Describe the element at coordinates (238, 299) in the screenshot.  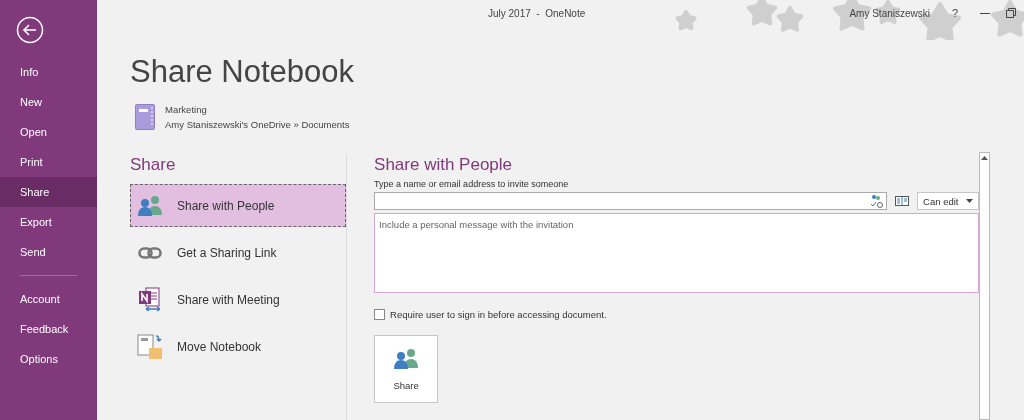
I see `share-option: Share with Meeting` at that location.